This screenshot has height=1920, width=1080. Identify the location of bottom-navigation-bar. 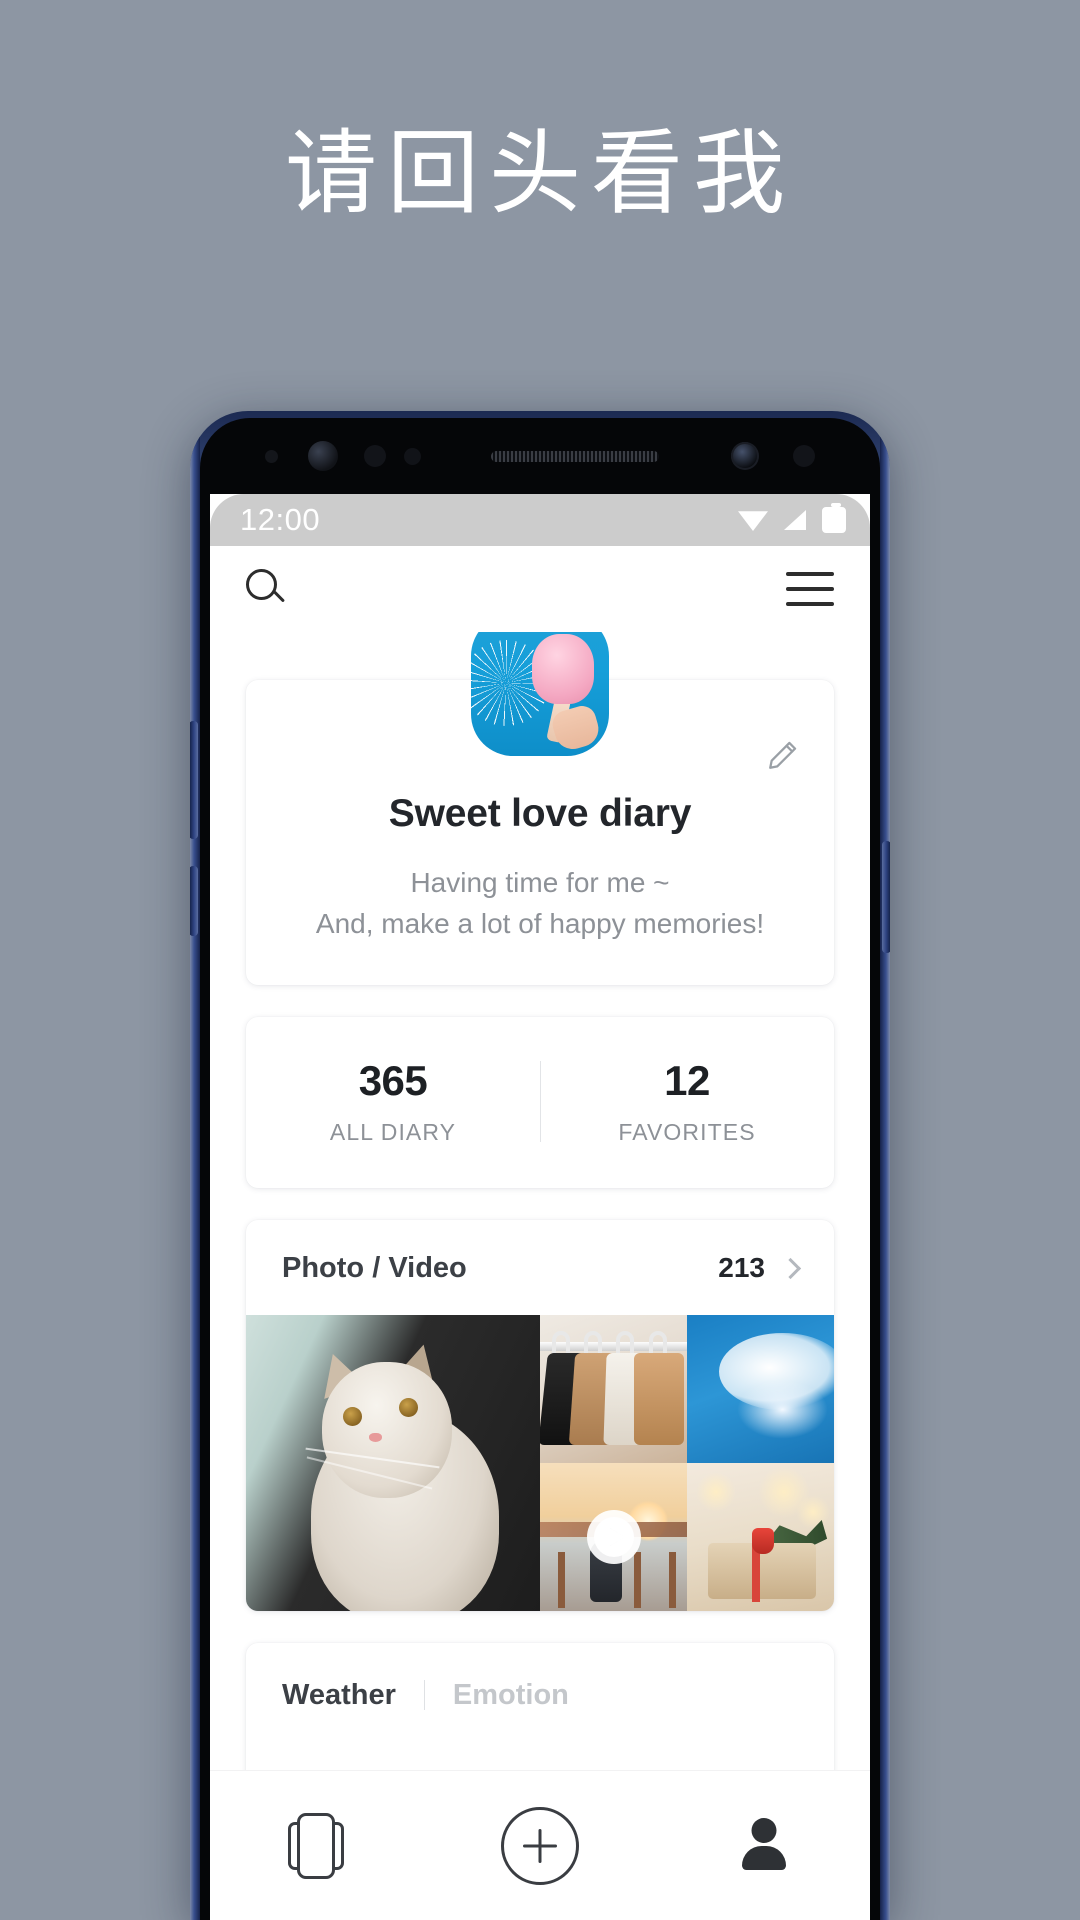
(540, 1845).